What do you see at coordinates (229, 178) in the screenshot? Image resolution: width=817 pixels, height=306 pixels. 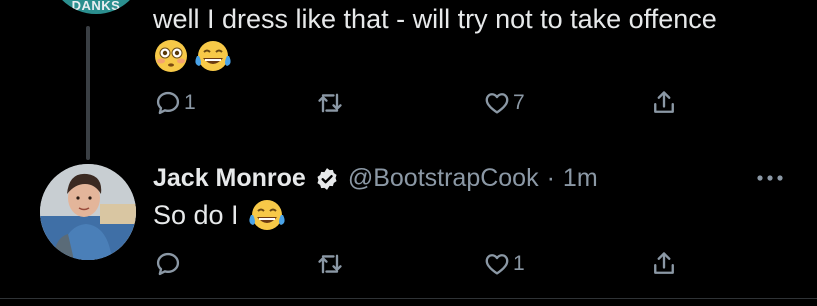 I see `display-name: Jack Monroe` at bounding box center [229, 178].